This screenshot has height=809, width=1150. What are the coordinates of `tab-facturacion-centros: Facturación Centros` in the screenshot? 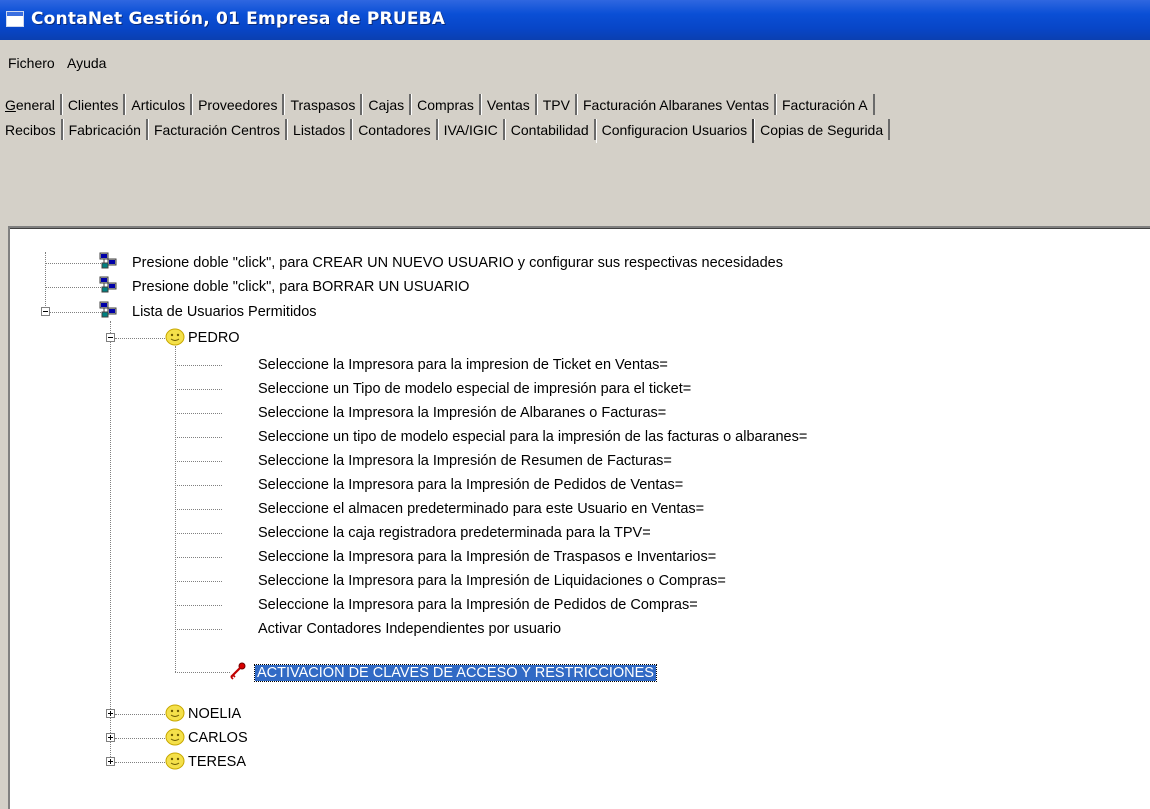 It's located at (217, 129).